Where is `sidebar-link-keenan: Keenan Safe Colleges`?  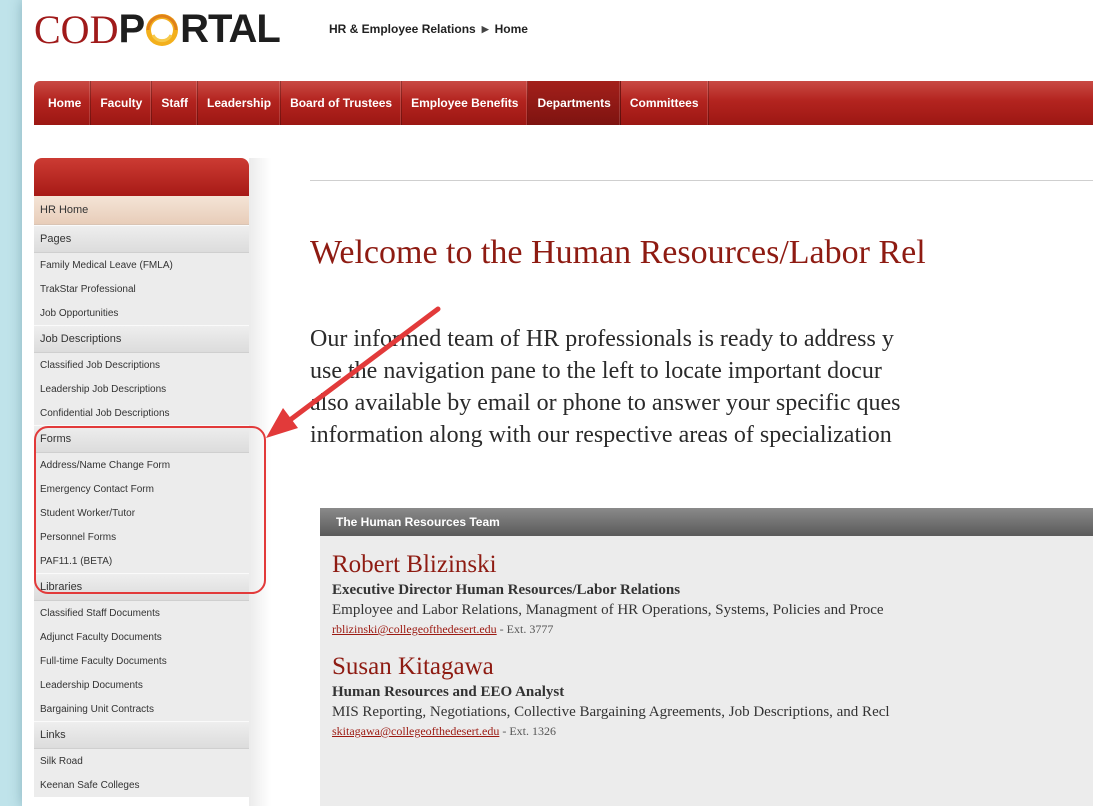 sidebar-link-keenan: Keenan Safe Colleges is located at coordinates (141, 785).